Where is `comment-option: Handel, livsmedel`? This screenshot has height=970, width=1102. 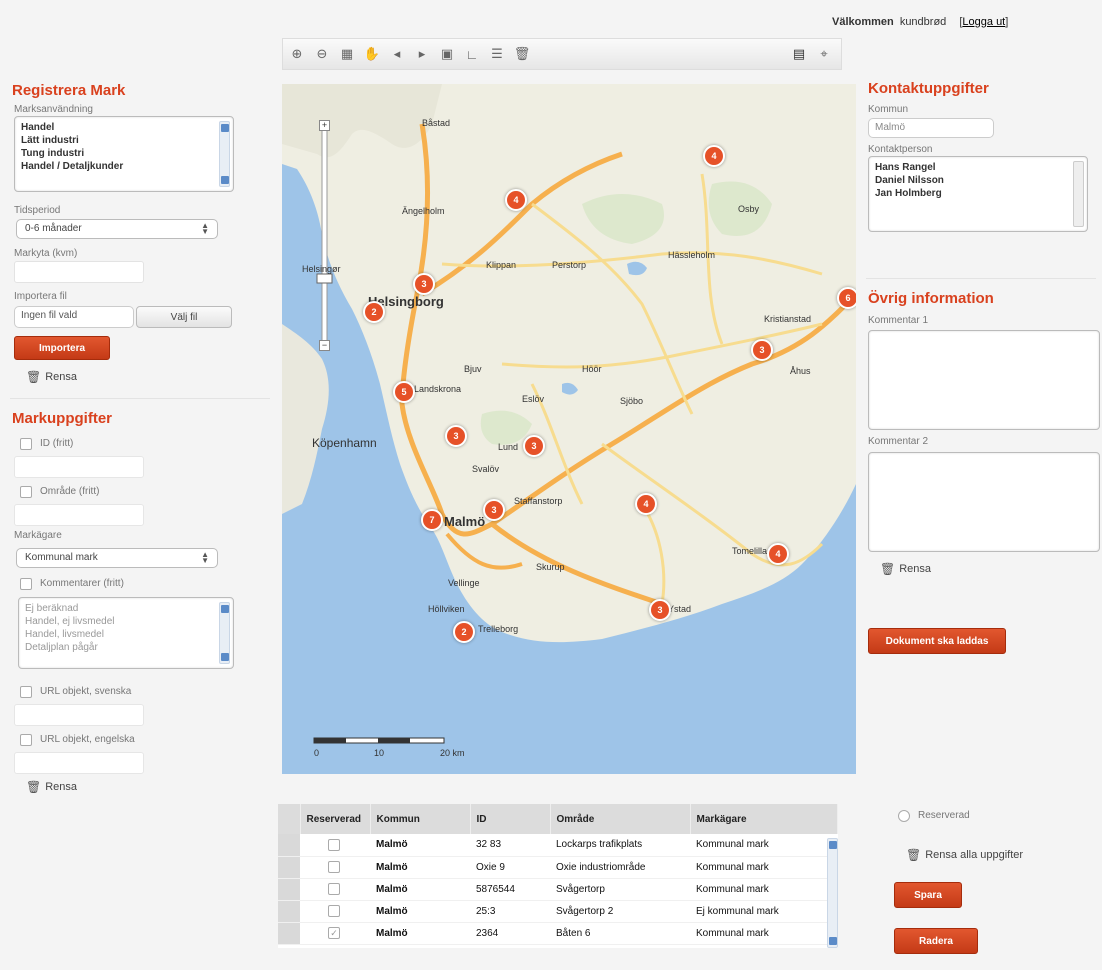
comment-option: Handel, livsmedel is located at coordinates (126, 634).